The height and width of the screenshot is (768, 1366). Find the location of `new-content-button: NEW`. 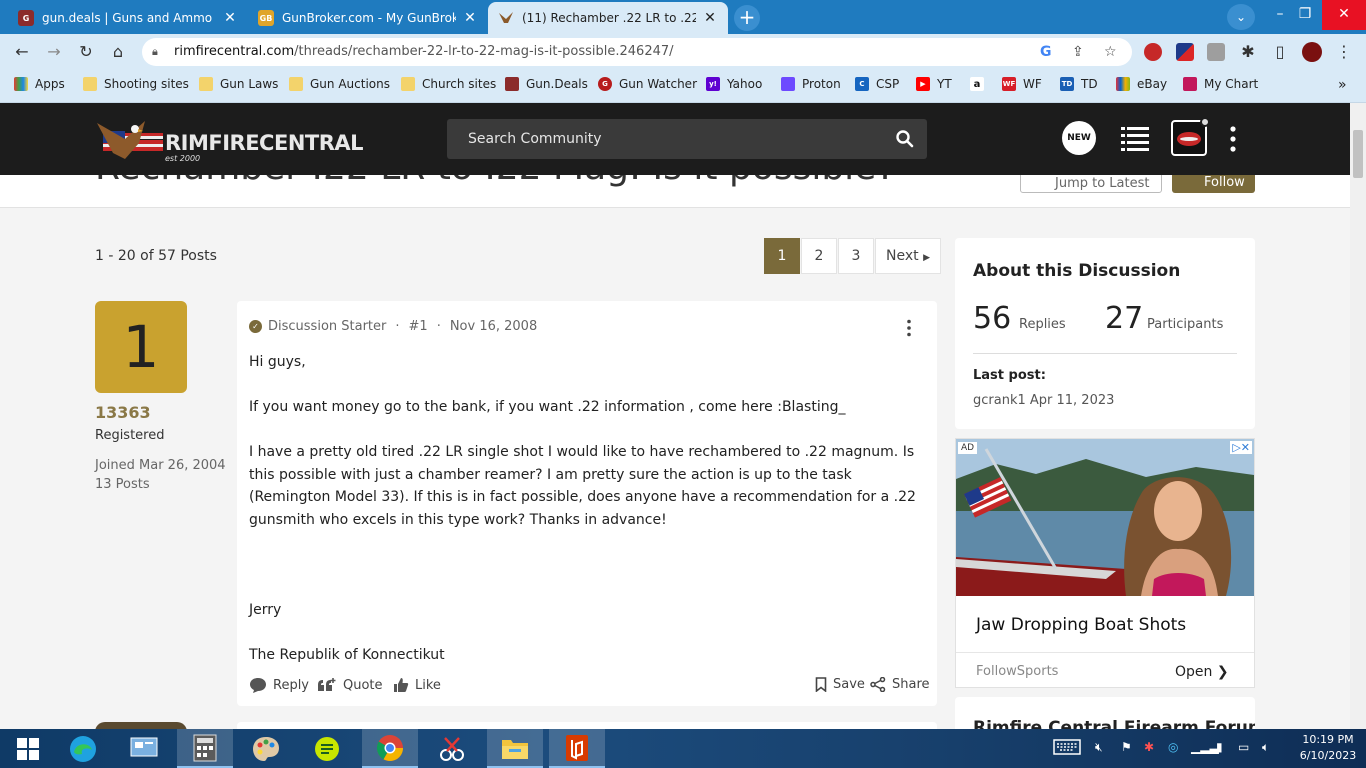

new-content-button: NEW is located at coordinates (1079, 138).